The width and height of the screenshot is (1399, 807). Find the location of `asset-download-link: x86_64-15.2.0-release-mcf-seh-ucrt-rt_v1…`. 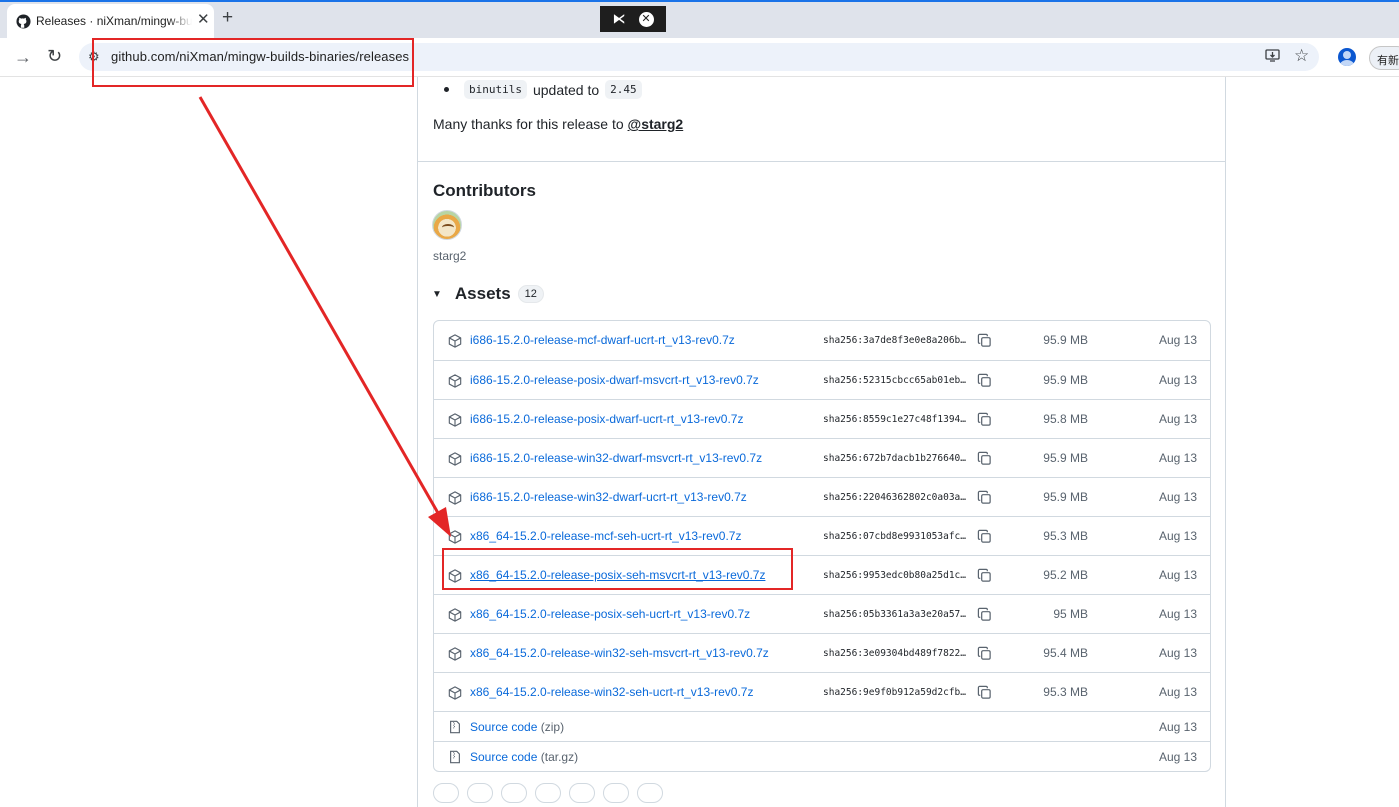

asset-download-link: x86_64-15.2.0-release-mcf-seh-ucrt-rt_v1… is located at coordinates (605, 536).